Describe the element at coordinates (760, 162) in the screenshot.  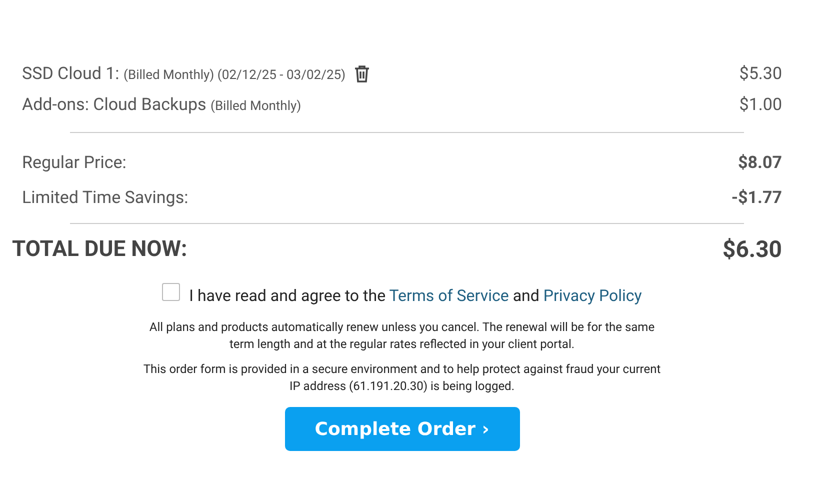
I see `summary-value: $8.07` at that location.